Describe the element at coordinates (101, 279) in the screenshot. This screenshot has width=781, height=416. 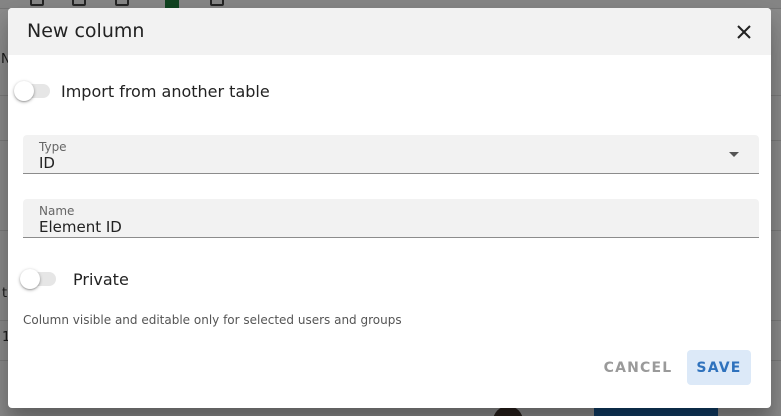
I see `private-toggle-label: Private` at that location.